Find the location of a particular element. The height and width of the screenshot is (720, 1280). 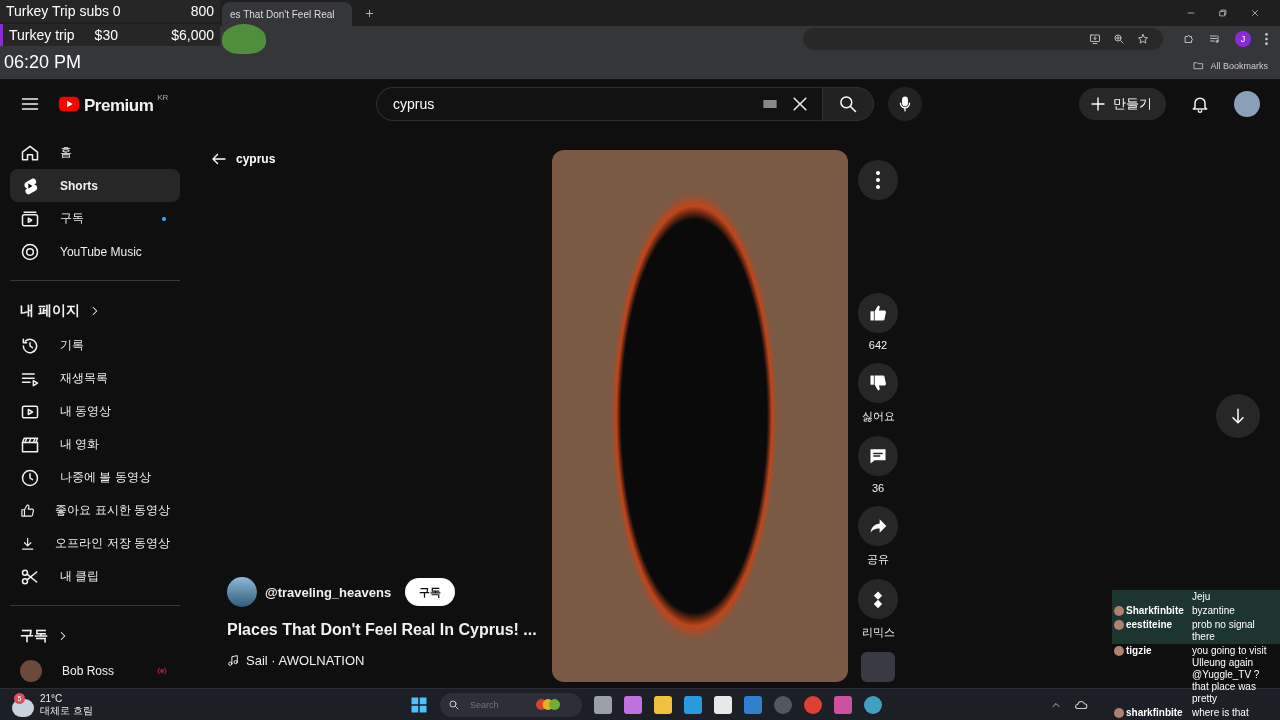

chat-username: sharkfinbite is located at coordinates (1154, 713).